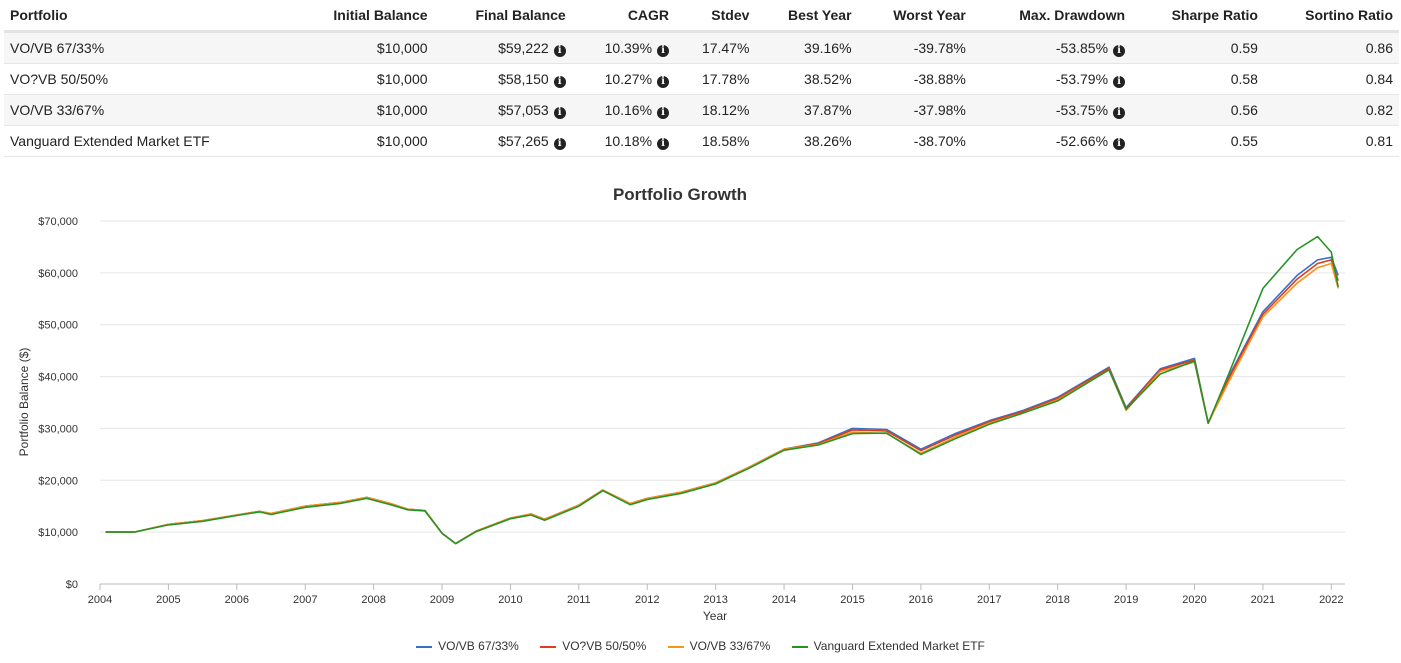 Image resolution: width=1401 pixels, height=663 pixels. I want to click on cell-portfolio: VO?VB 50/50%, so click(147, 79).